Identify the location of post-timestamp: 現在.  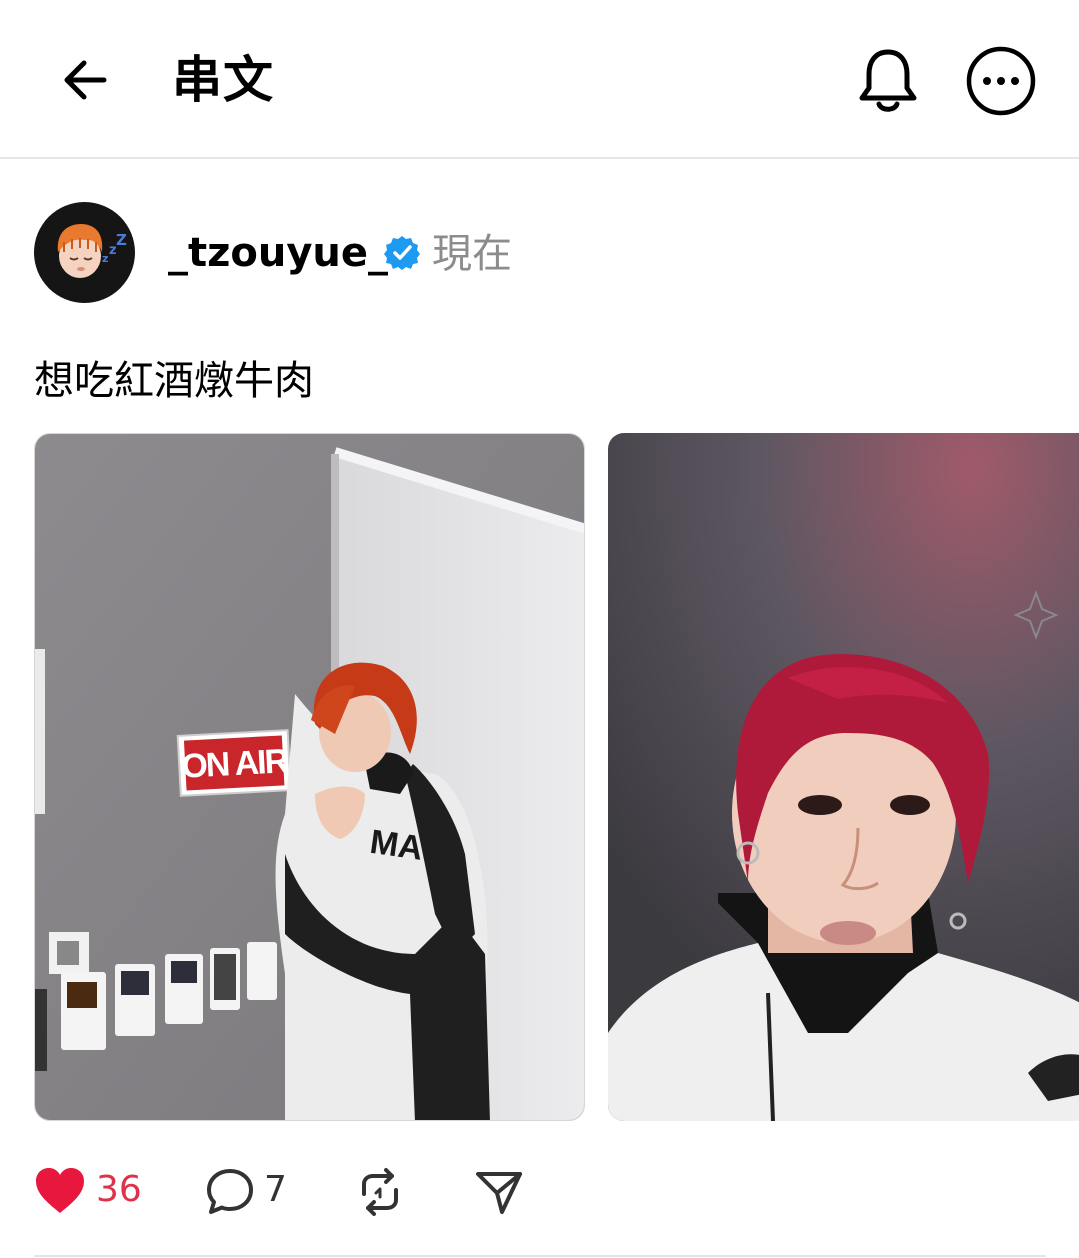
(472, 254).